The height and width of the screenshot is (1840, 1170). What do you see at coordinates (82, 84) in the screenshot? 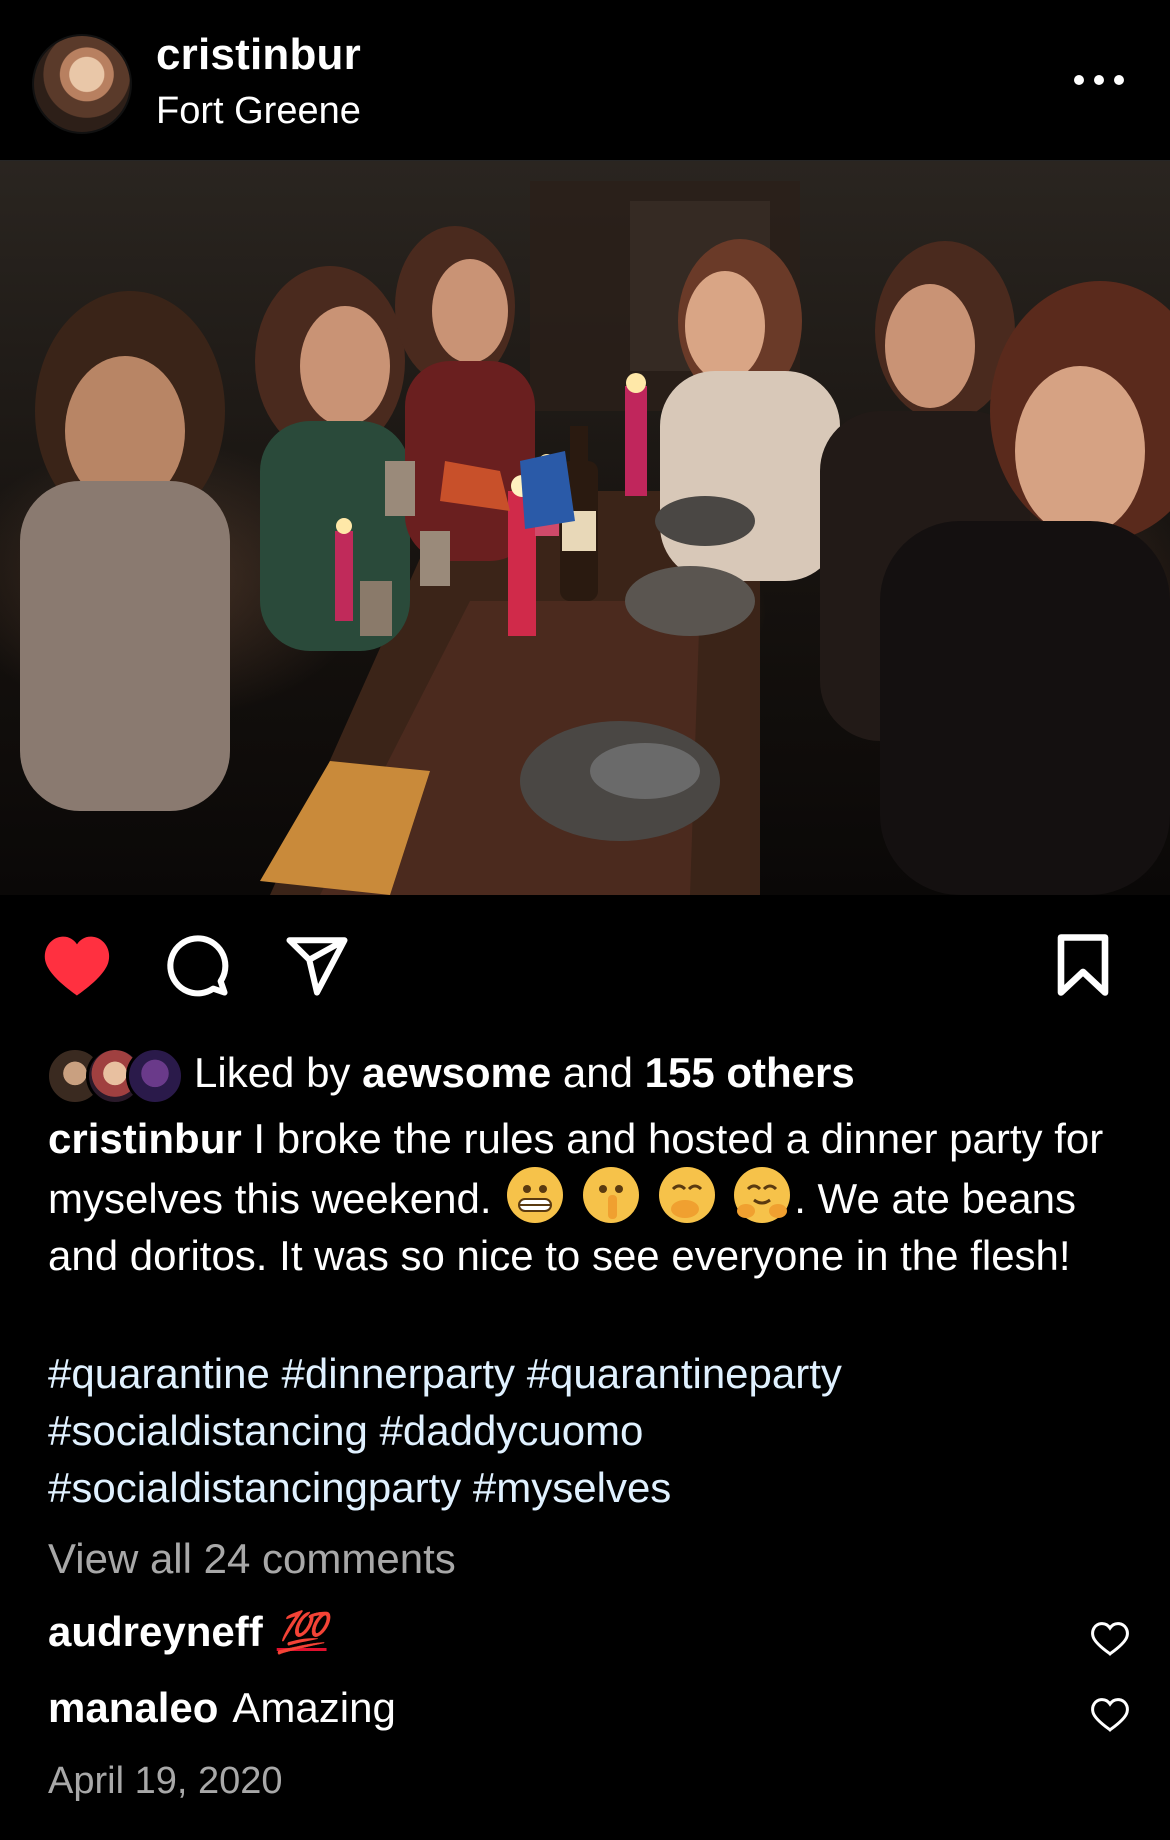
I see `profile-avatar` at bounding box center [82, 84].